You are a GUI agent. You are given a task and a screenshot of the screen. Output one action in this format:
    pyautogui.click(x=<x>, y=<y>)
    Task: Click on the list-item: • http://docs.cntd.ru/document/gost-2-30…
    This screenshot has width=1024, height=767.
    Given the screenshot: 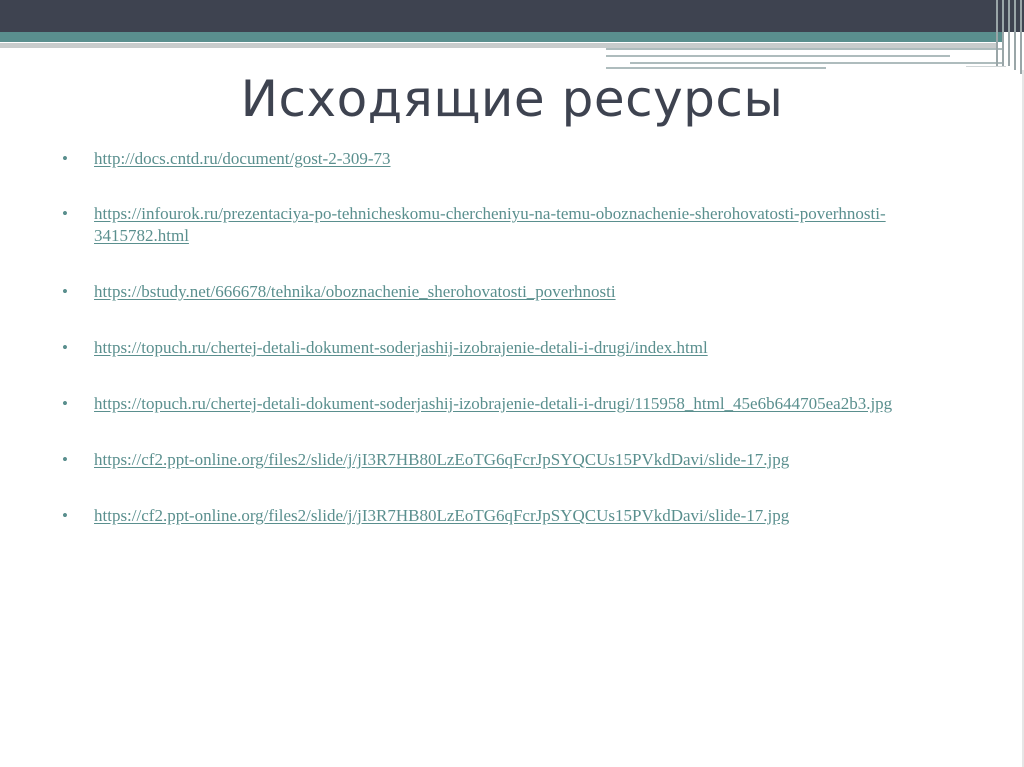 What is the action you would take?
    pyautogui.click(x=512, y=159)
    